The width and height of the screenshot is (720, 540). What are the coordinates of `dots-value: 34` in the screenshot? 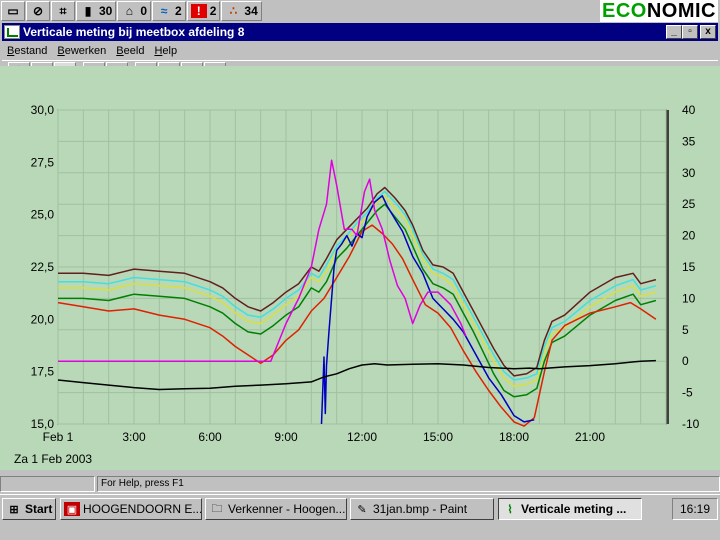 It's located at (251, 11).